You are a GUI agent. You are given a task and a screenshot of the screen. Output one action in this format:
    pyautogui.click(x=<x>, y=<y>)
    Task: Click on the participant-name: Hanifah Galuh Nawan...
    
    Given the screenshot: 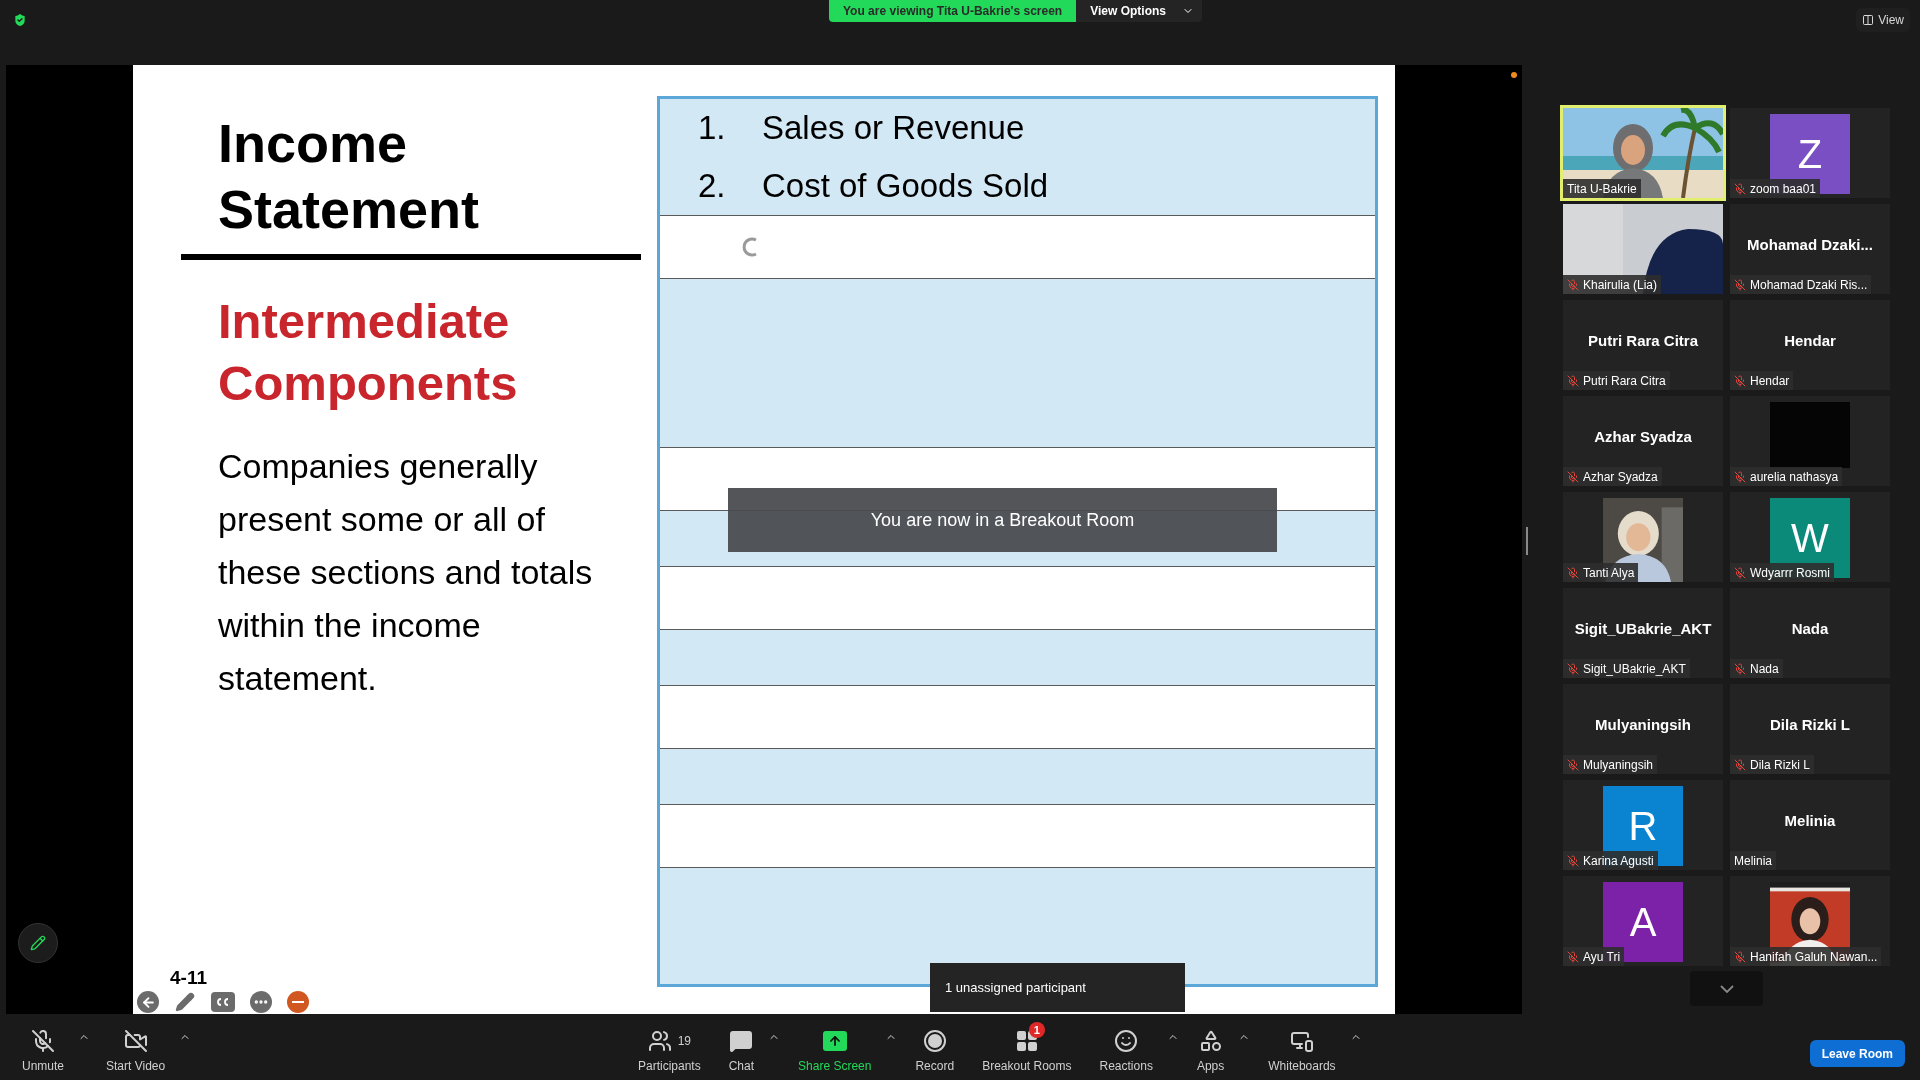 What is the action you would take?
    pyautogui.click(x=1814, y=957)
    